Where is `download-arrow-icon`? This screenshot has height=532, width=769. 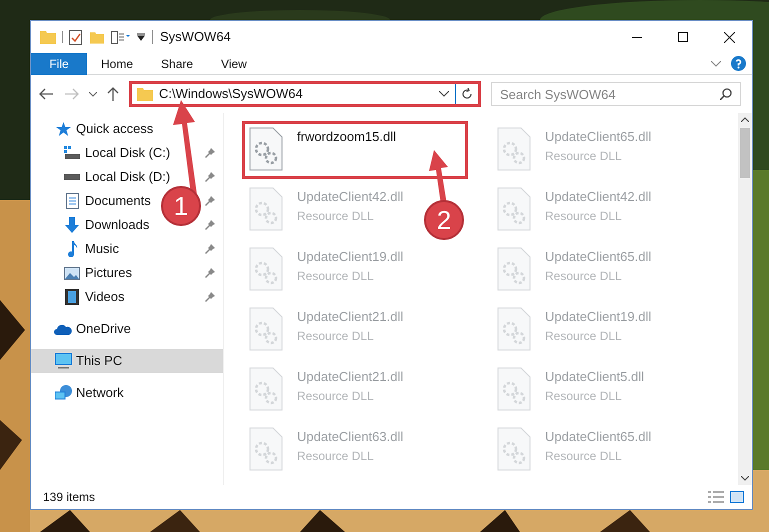
download-arrow-icon is located at coordinates (72, 225).